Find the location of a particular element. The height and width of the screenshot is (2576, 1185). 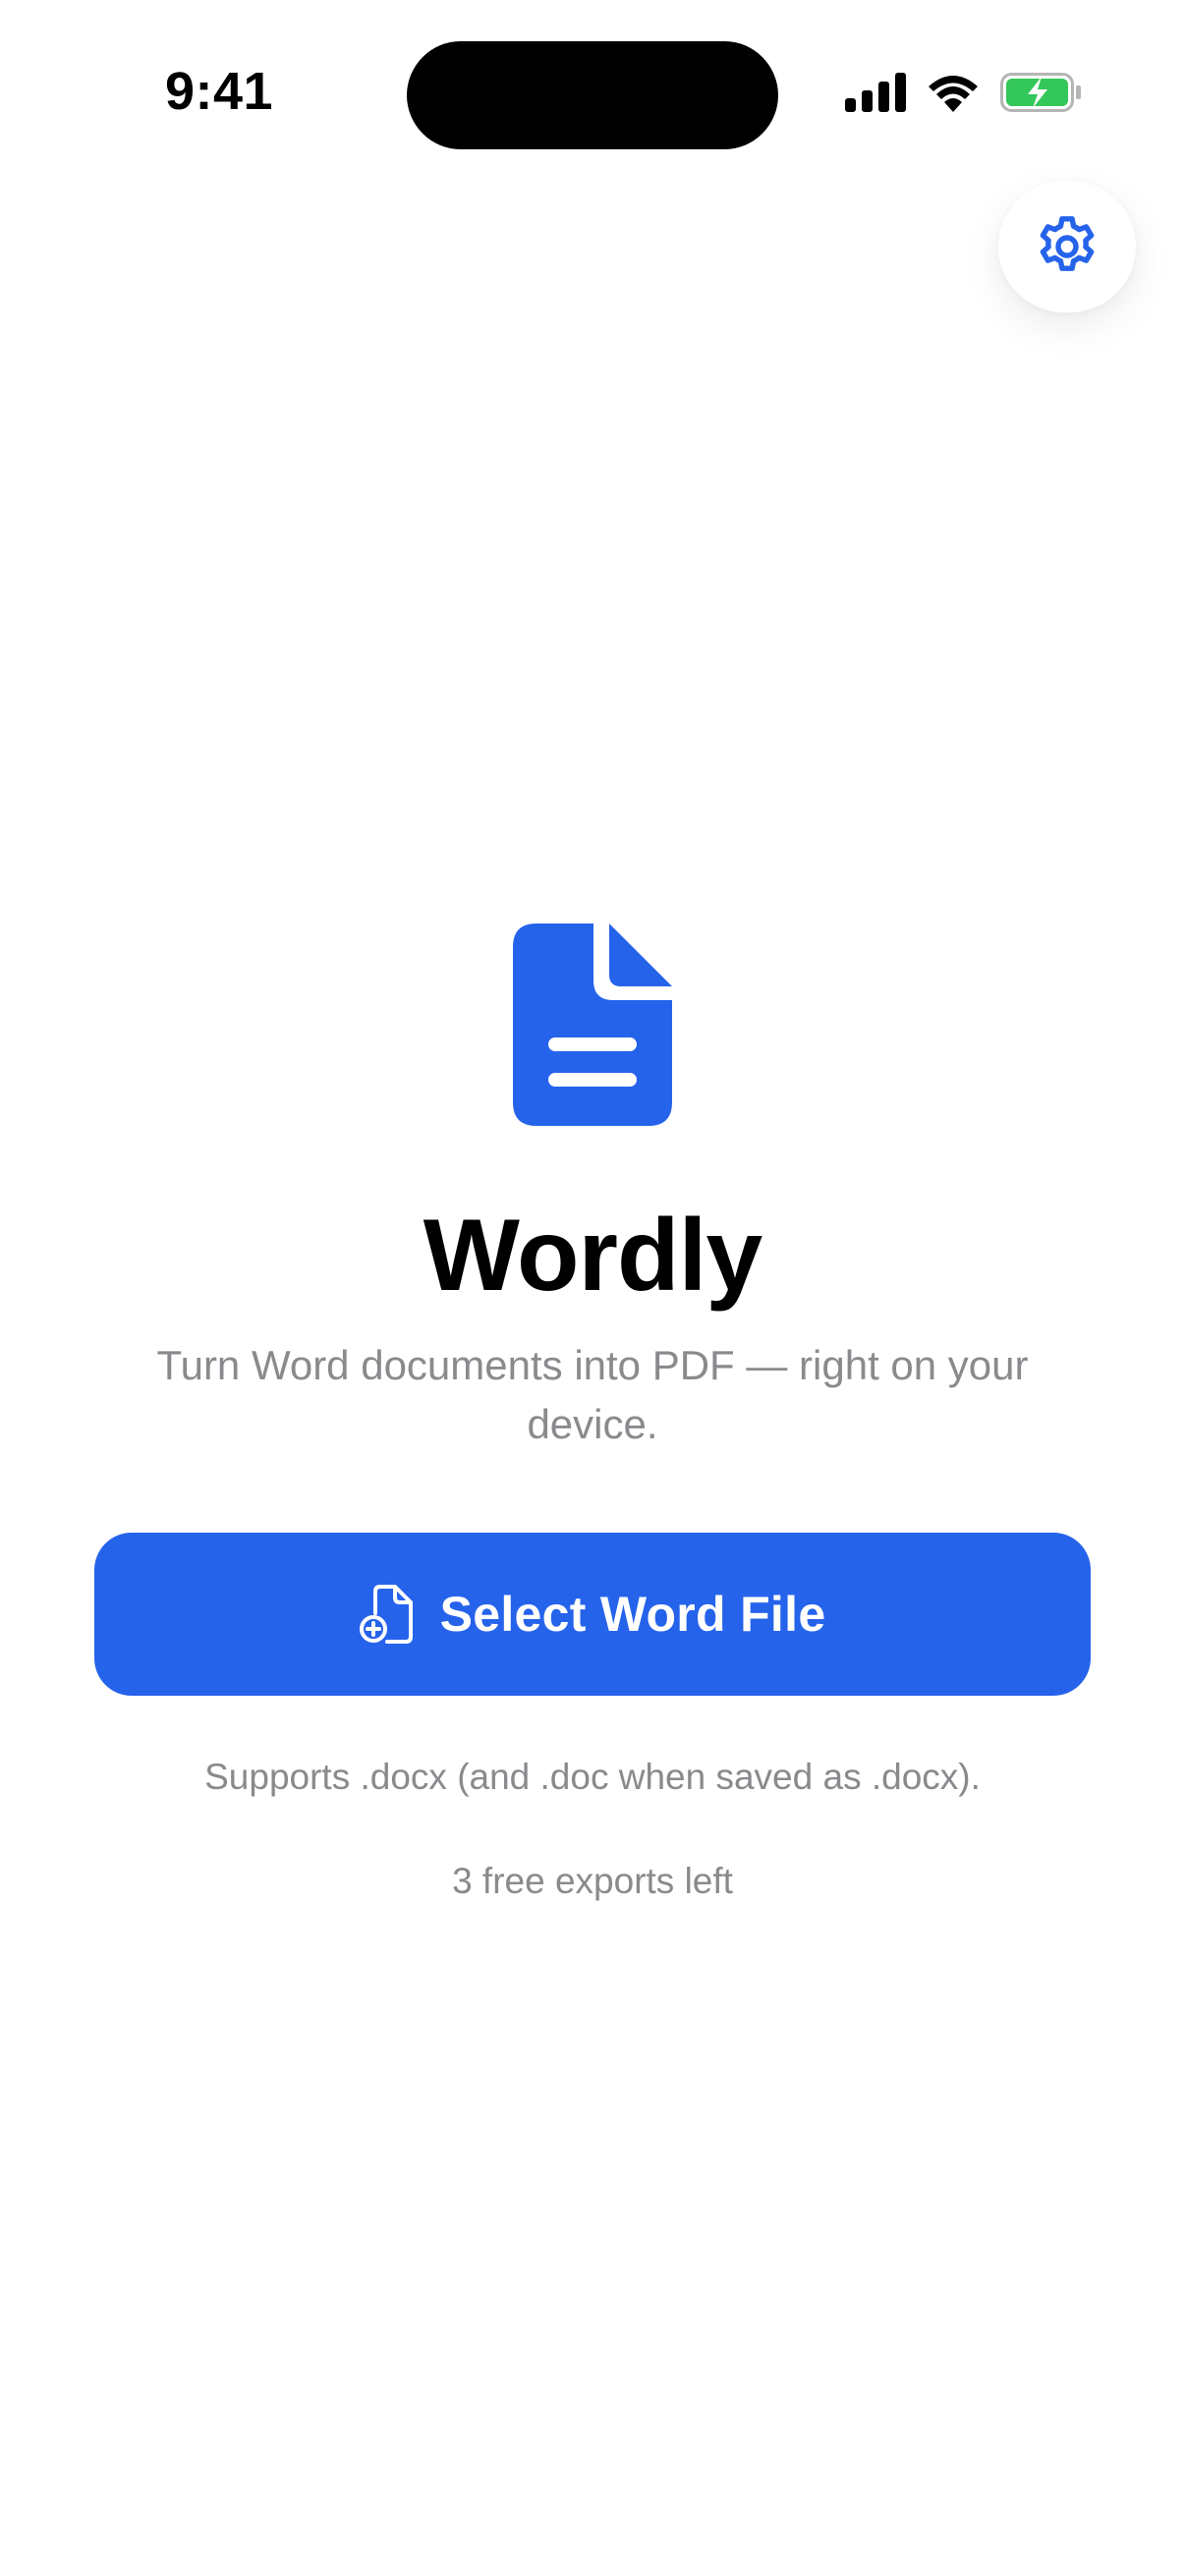

free-exports-counter: 3 free exports left is located at coordinates (592, 1881).